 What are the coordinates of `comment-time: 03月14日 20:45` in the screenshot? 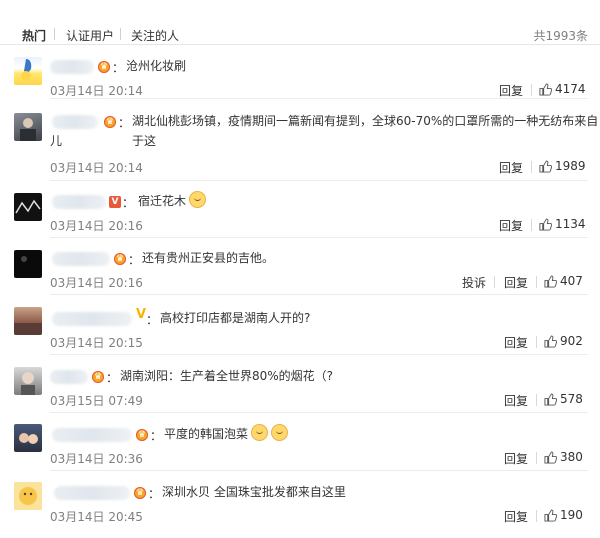 It's located at (96, 517).